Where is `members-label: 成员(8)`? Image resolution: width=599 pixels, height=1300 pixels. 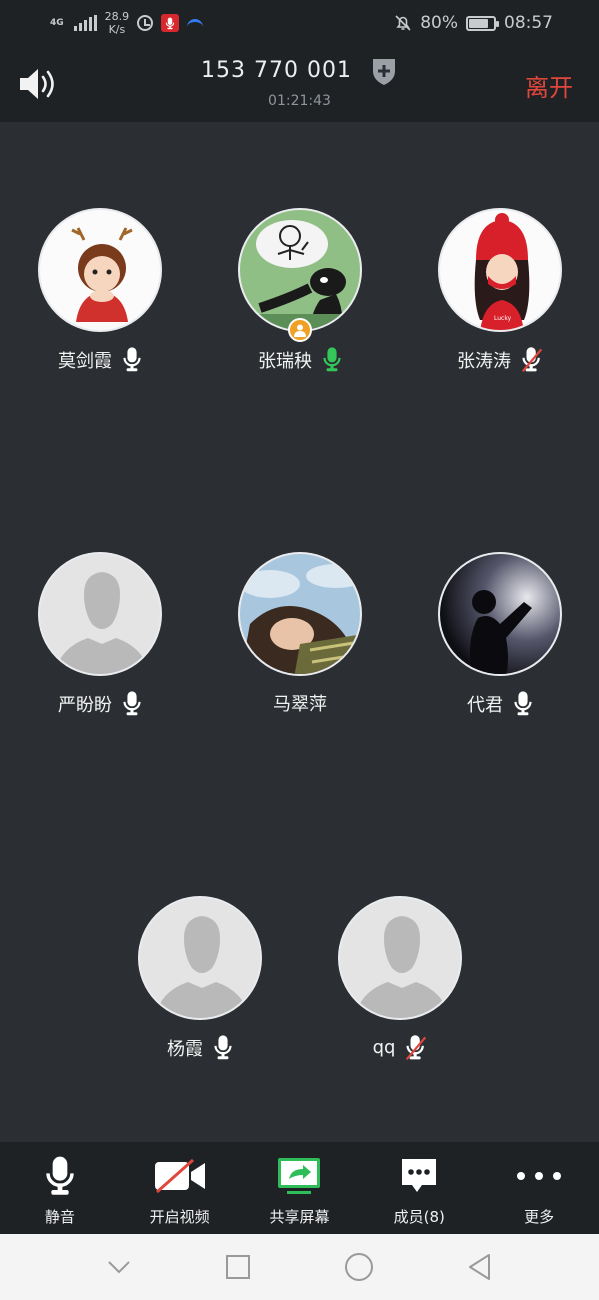
members-label: 成员(8) is located at coordinates (419, 1217).